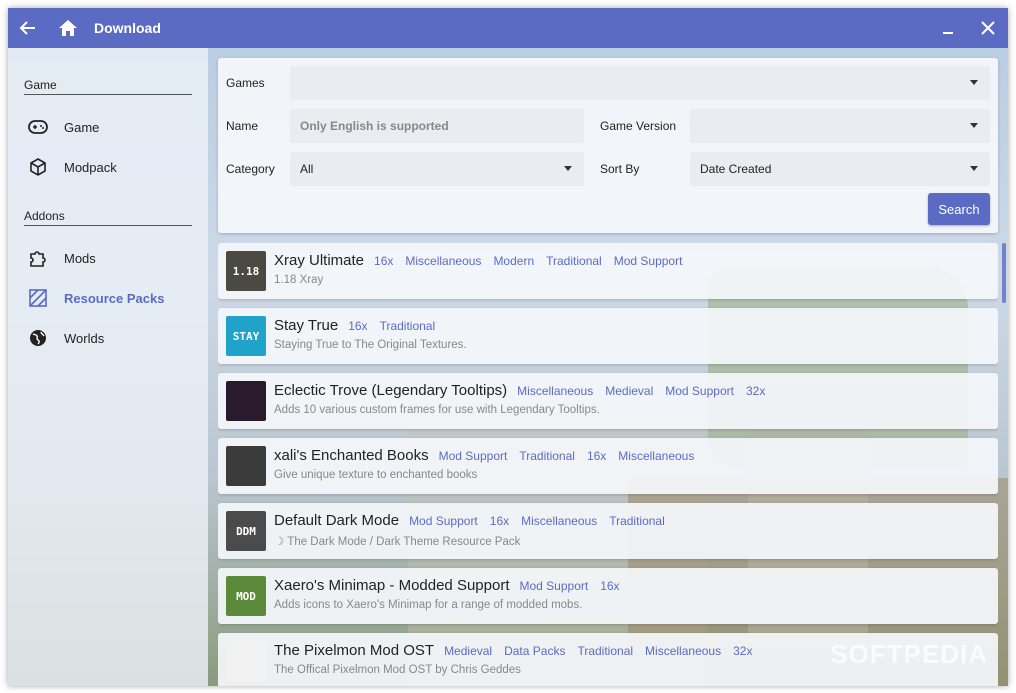 The image size is (1016, 693). Describe the element at coordinates (68, 28) in the screenshot. I see `home-button` at that location.